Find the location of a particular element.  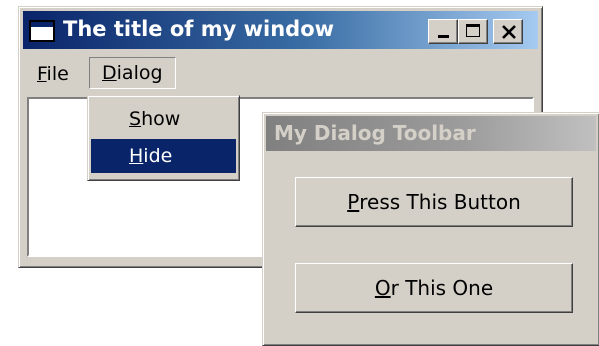

minimize-icon is located at coordinates (443, 36).